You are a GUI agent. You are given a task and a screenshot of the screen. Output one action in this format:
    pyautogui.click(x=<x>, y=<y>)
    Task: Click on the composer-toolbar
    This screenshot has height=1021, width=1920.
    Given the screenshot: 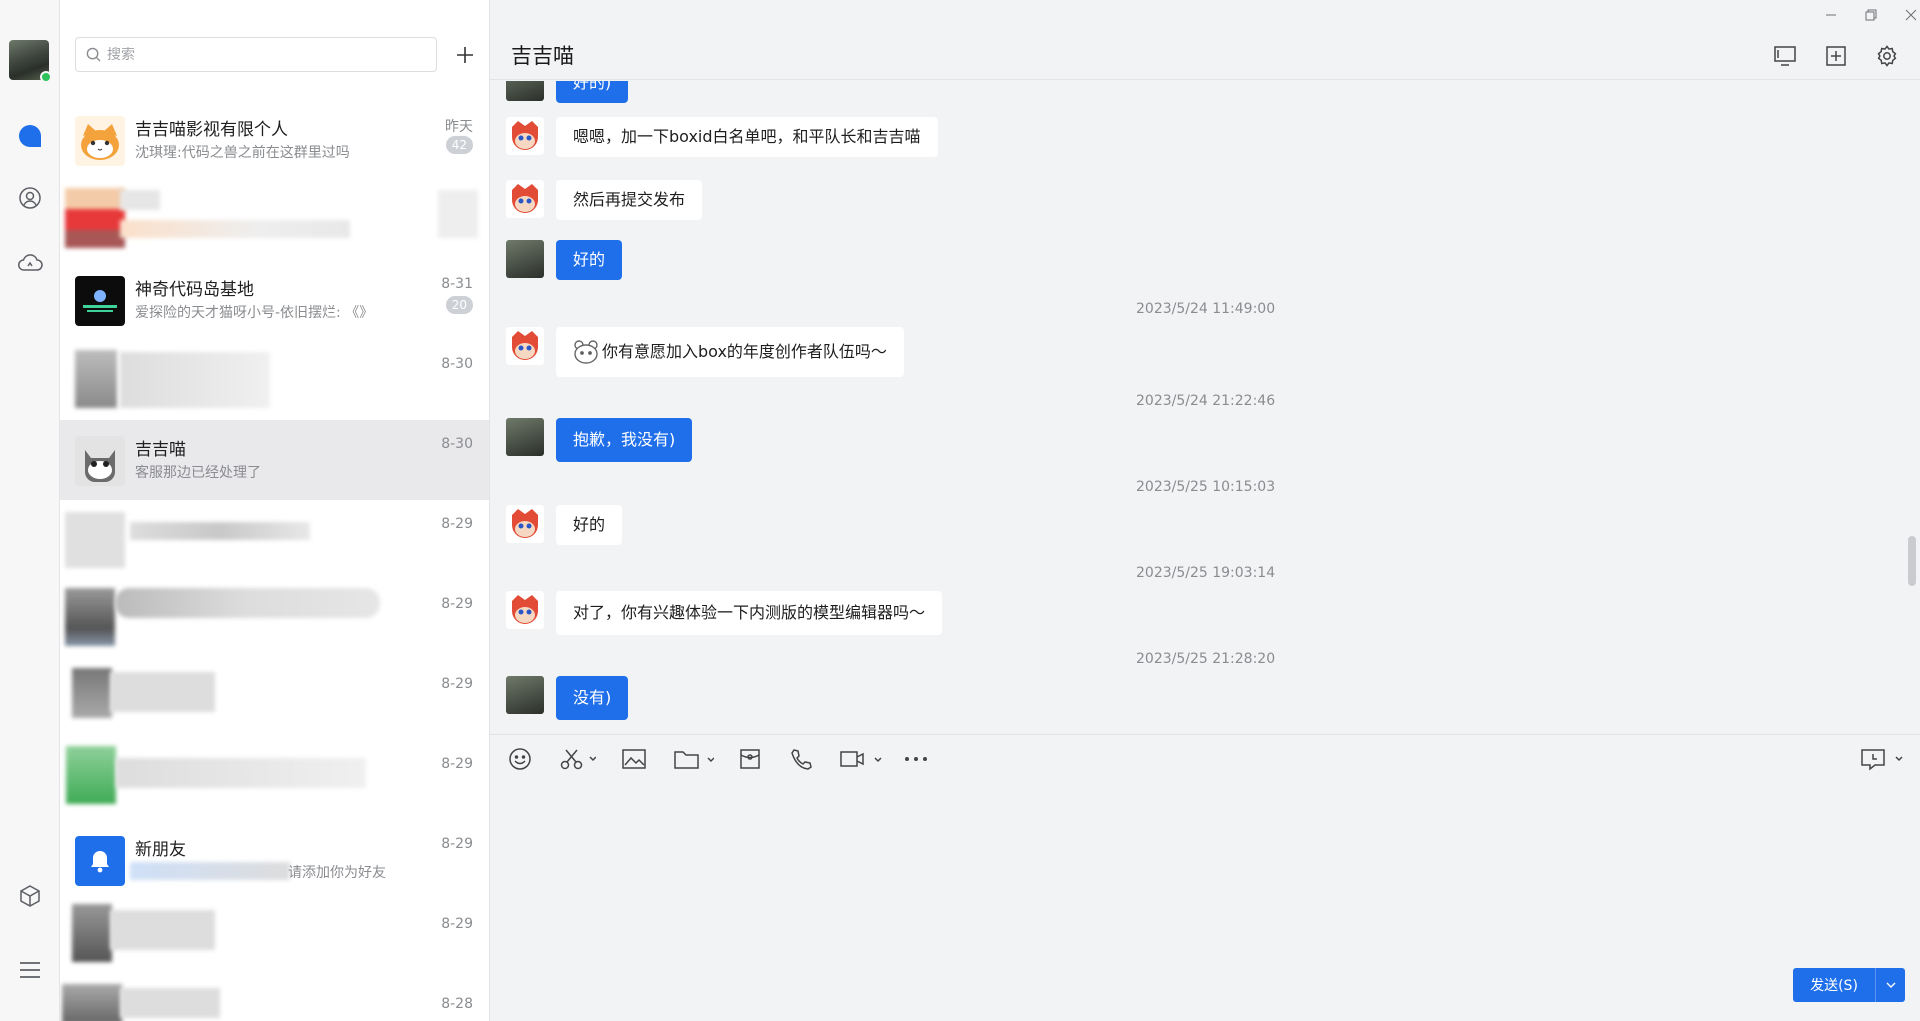 What is the action you would take?
    pyautogui.click(x=1205, y=759)
    